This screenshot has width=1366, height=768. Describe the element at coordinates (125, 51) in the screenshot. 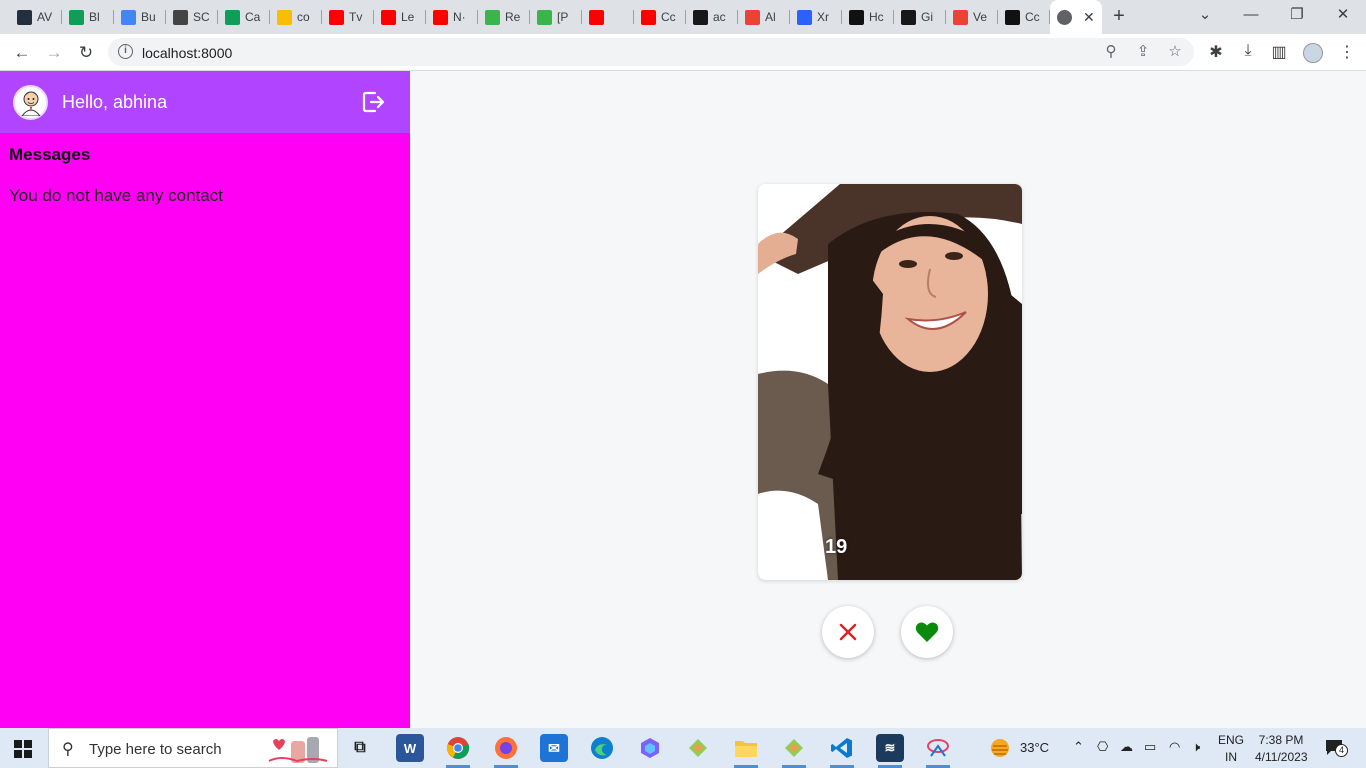

I see `site-info-icon: i` at that location.